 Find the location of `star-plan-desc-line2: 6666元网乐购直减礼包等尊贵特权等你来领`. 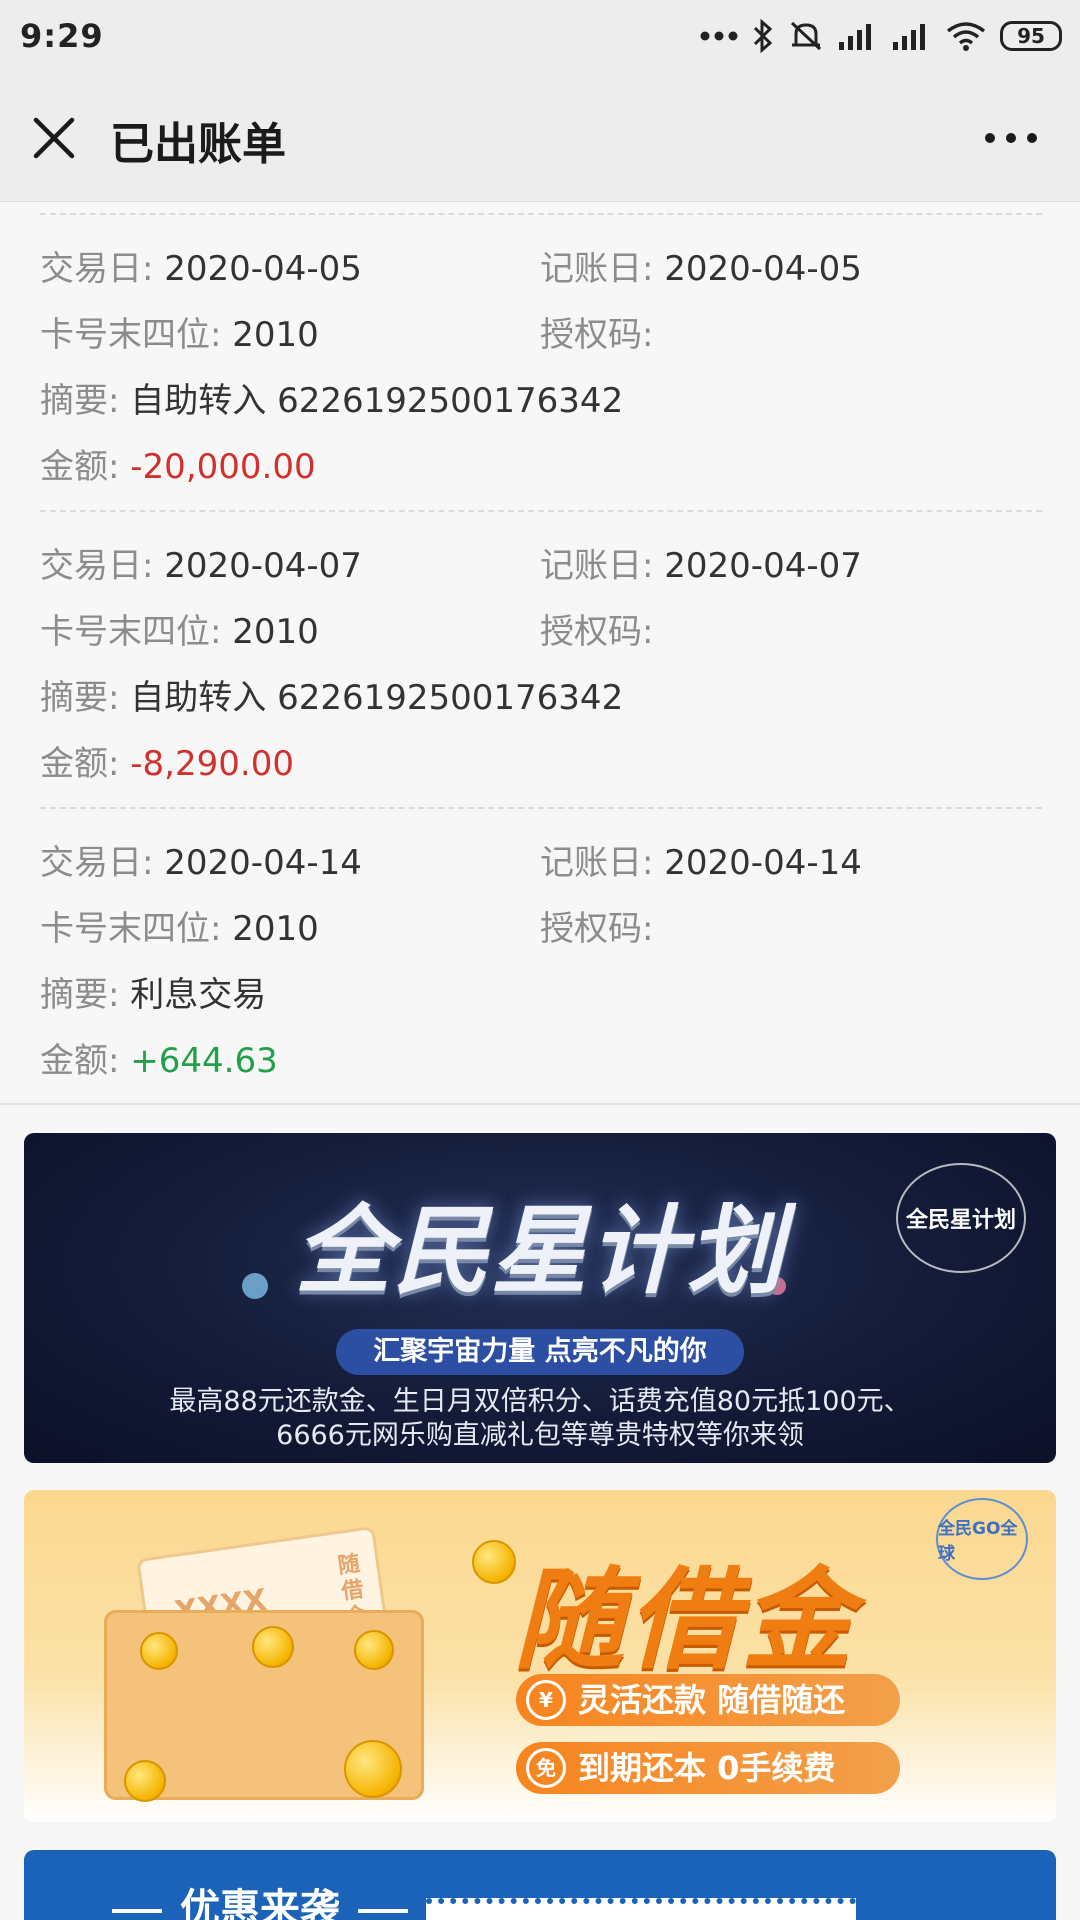

star-plan-desc-line2: 6666元网乐购直减礼包等尊贵特权等你来领 is located at coordinates (540, 1435).